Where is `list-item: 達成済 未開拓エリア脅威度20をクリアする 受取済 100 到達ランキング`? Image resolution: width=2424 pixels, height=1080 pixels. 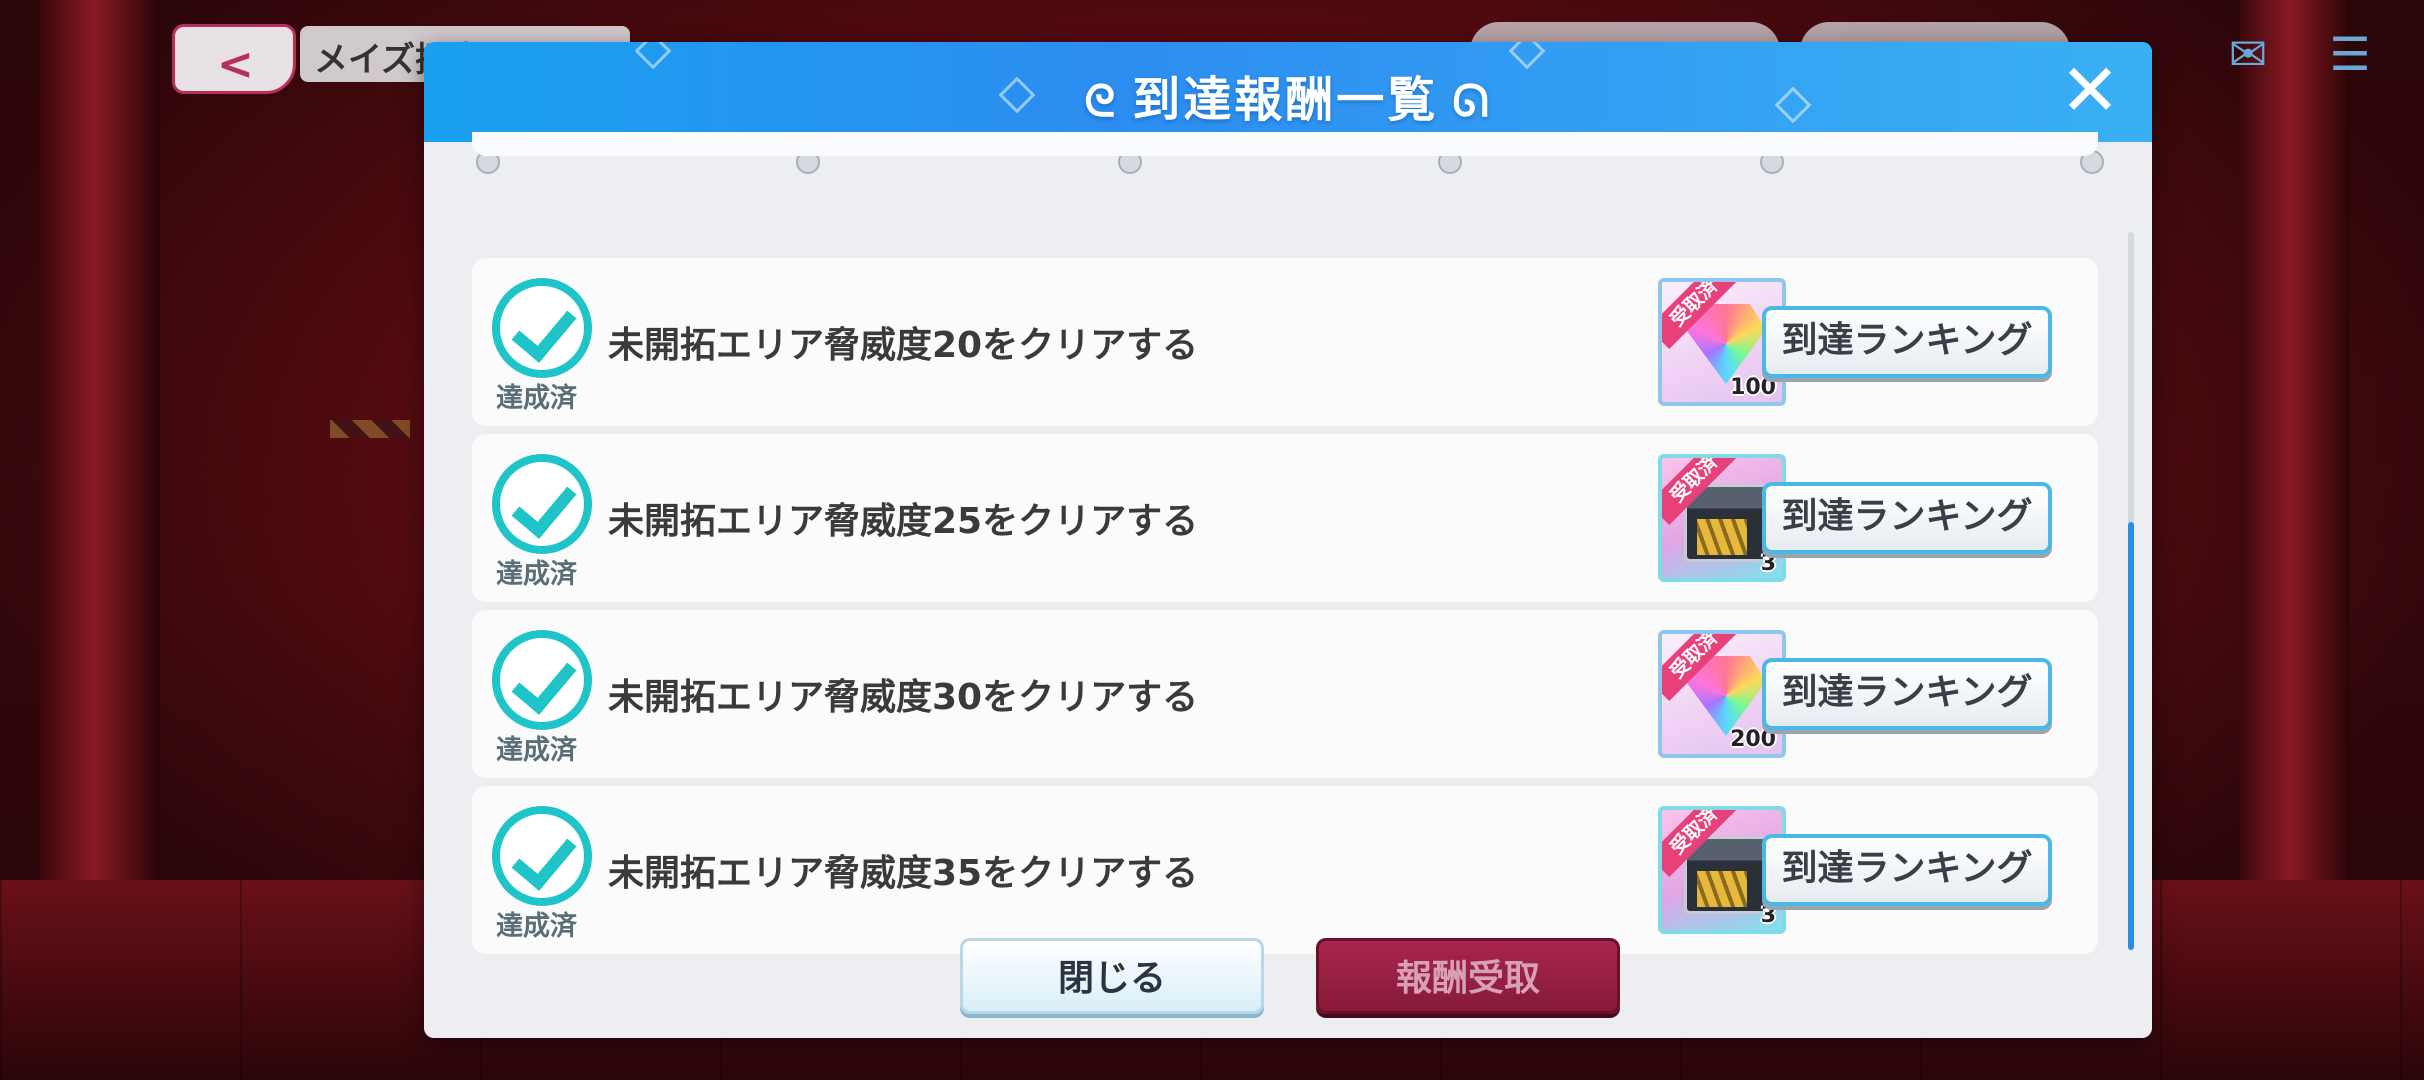 list-item: 達成済 未開拓エリア脅威度20をクリアする 受取済 100 到達ランキング is located at coordinates (1285, 342).